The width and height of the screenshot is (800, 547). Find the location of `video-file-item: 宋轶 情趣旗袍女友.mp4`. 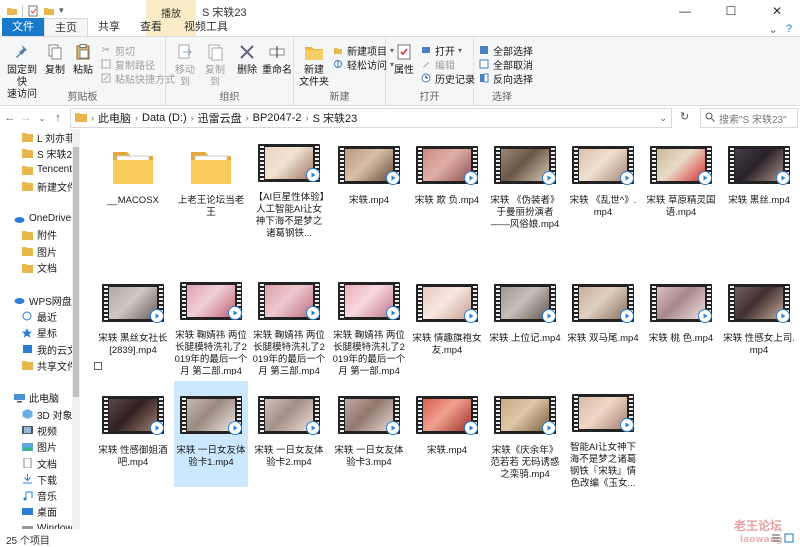

video-file-item: 宋轶 情趣旗袍女友.mp4 is located at coordinates (447, 322).